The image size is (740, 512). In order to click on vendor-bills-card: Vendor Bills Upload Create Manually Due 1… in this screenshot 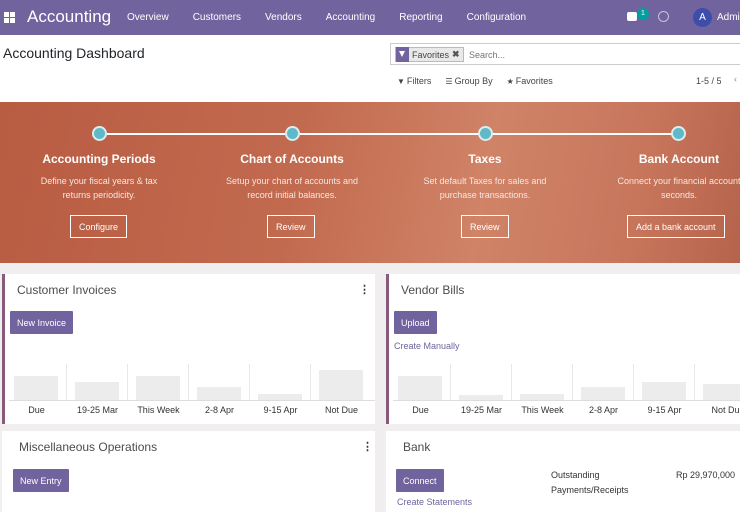, I will do `click(563, 349)`.